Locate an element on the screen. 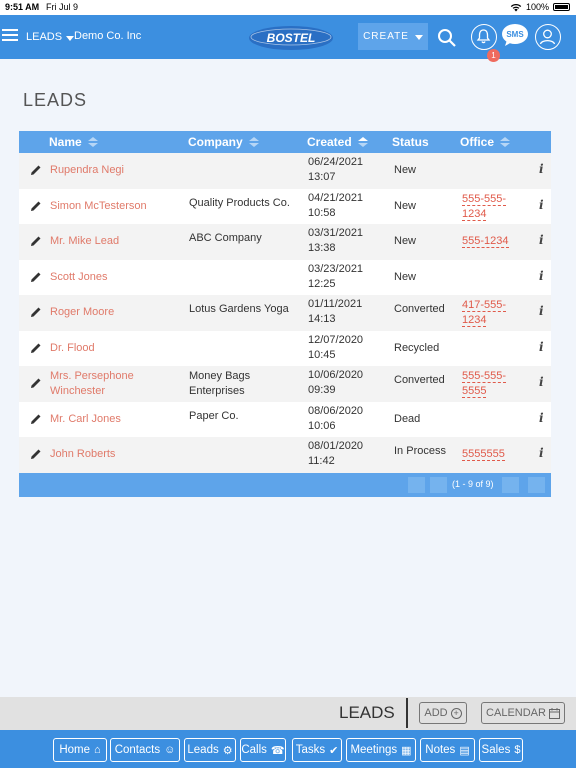 This screenshot has height=768, width=576. nav-label: Leads is located at coordinates (203, 750).